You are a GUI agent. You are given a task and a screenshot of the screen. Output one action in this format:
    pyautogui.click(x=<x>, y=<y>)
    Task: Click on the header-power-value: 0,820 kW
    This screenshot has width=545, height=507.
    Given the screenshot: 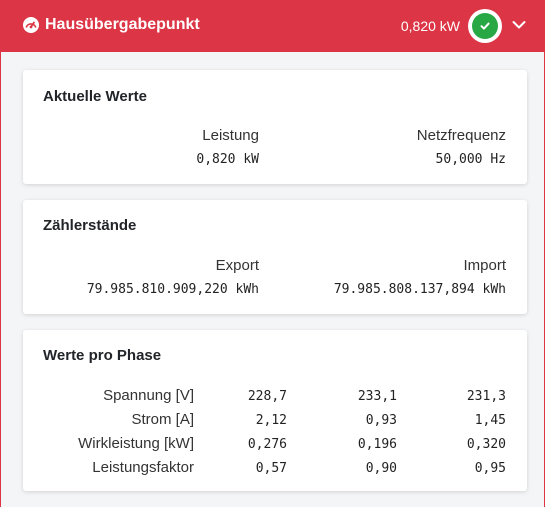 What is the action you would take?
    pyautogui.click(x=430, y=26)
    